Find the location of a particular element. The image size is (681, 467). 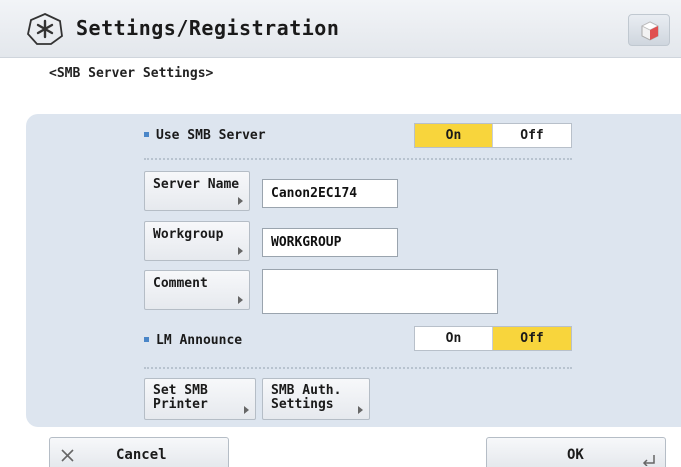

server-name-button: Server Name is located at coordinates (197, 191).